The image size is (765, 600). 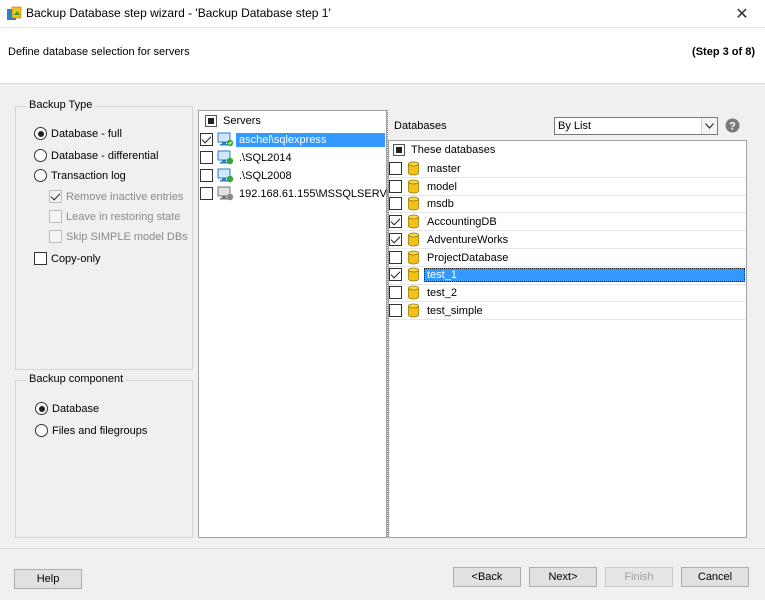 I want to click on database-row: ProjectDatabase, so click(x=450, y=257).